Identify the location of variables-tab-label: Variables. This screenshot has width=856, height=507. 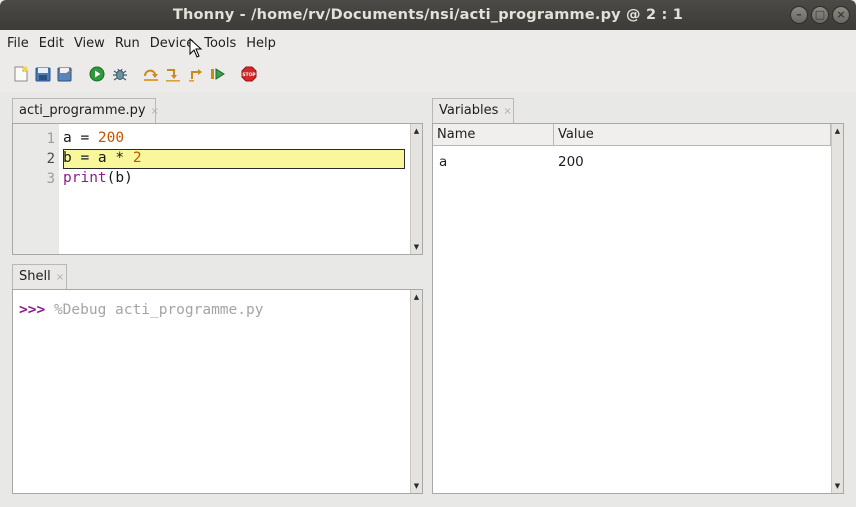
(469, 110).